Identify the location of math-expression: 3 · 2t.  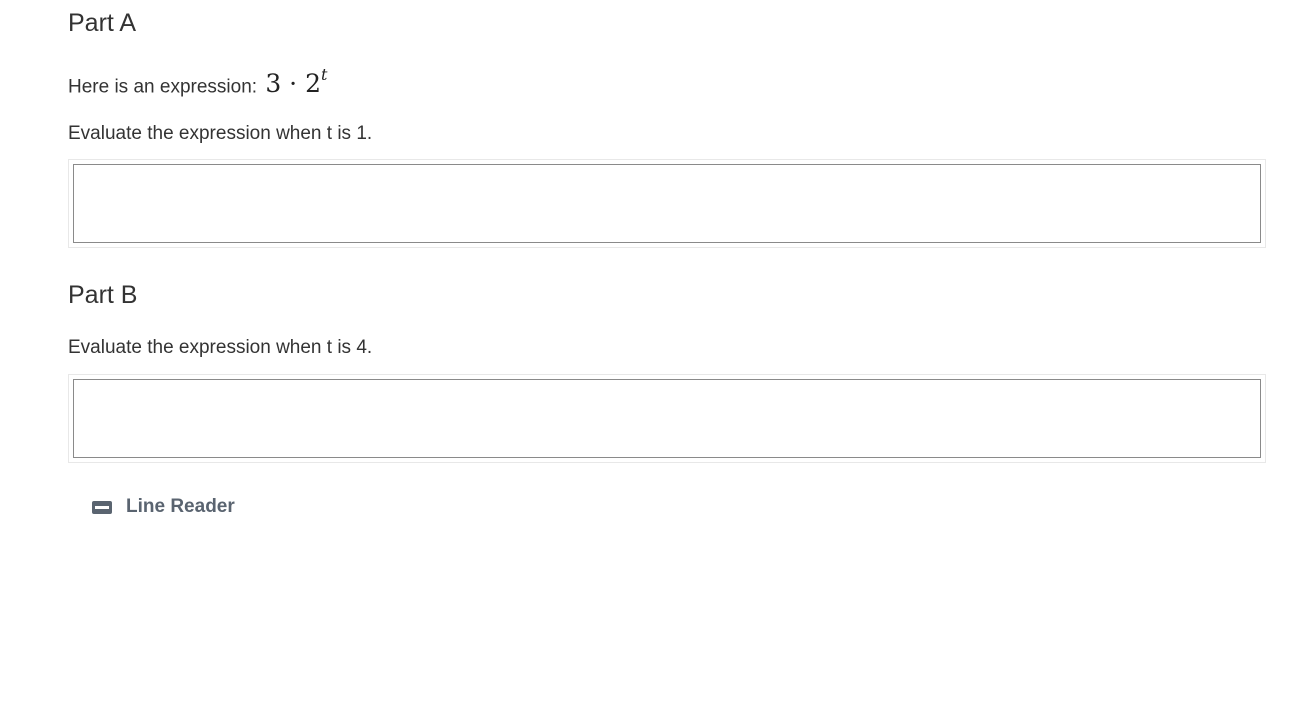
(296, 82).